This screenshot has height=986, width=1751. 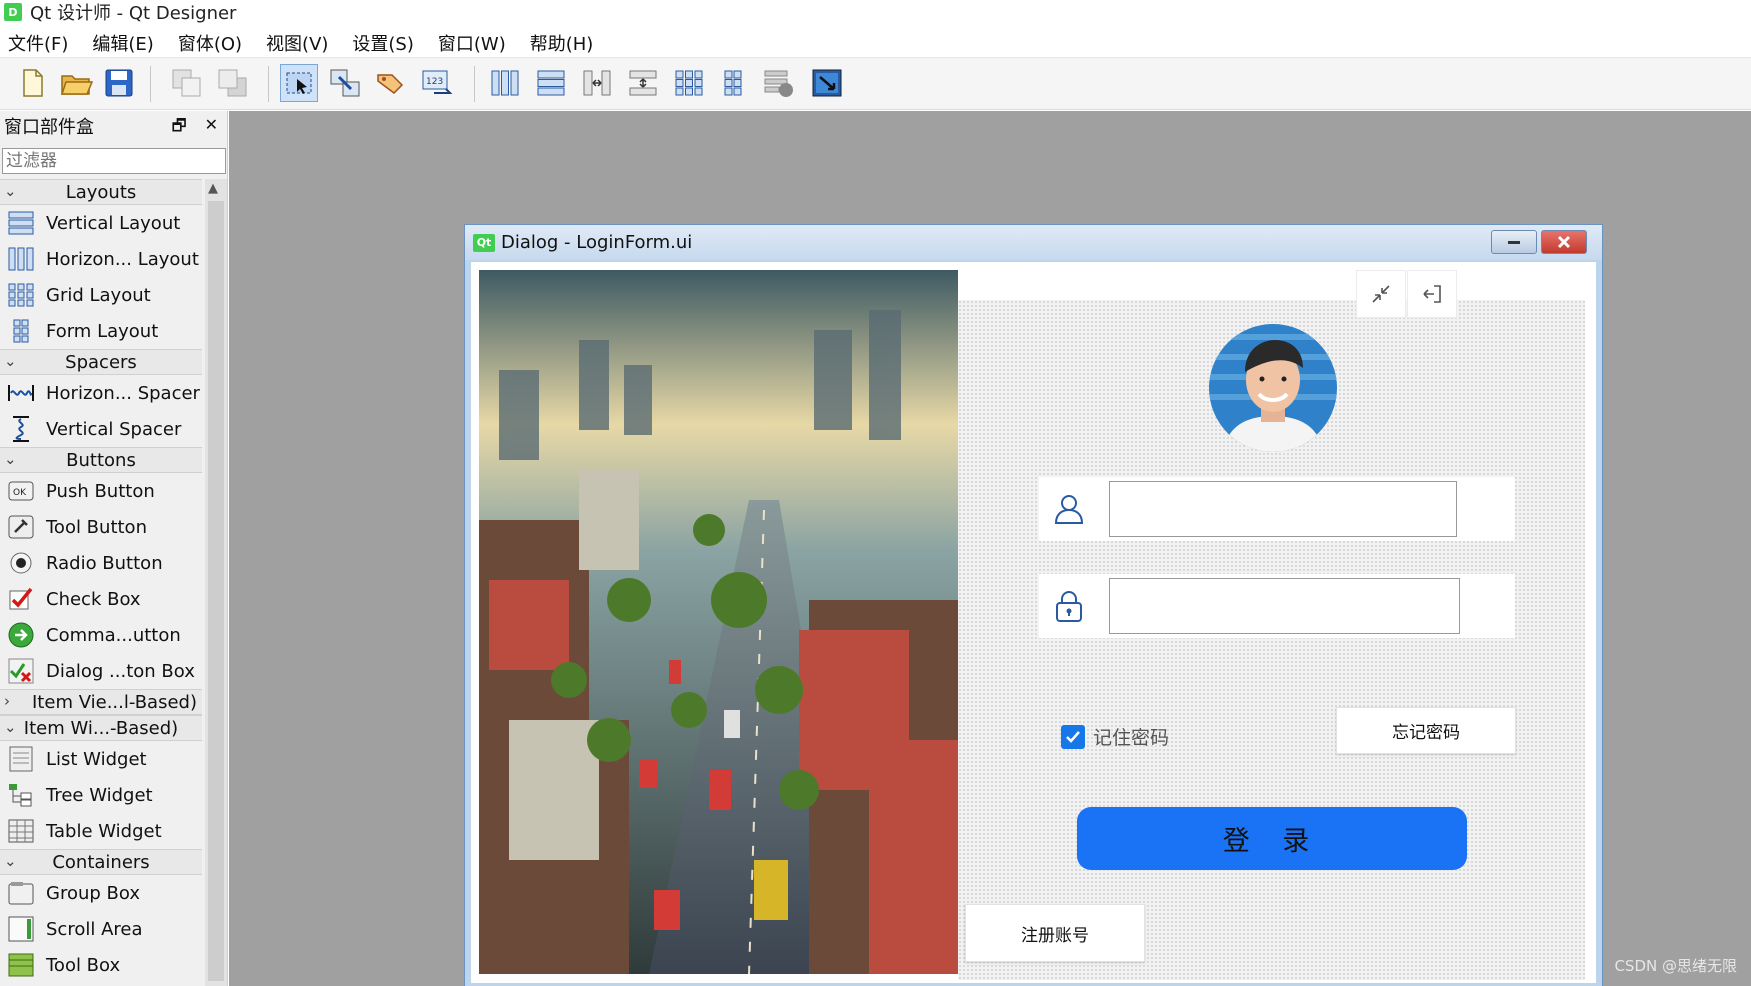 I want to click on widget-item-label: Tool Box, so click(x=83, y=965).